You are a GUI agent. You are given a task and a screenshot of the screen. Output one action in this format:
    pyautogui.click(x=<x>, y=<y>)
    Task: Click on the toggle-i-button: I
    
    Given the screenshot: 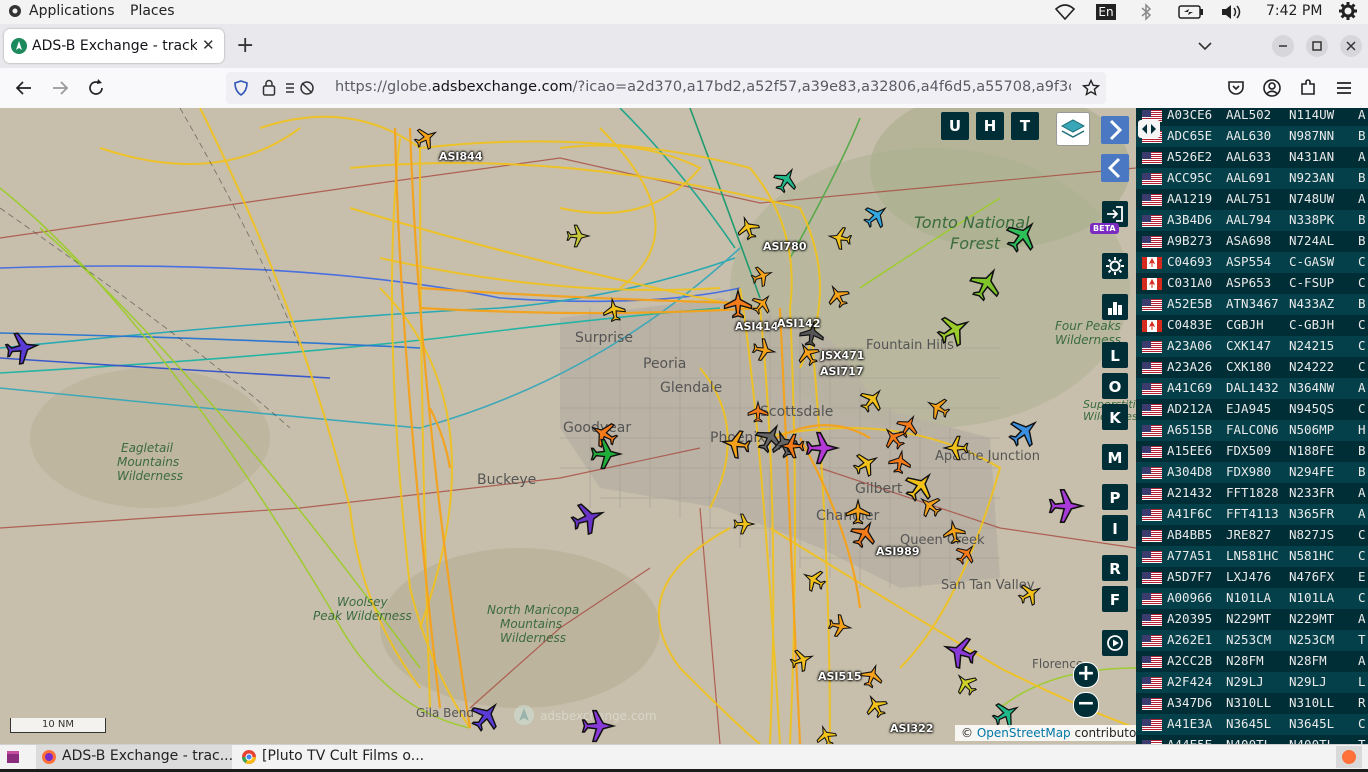 What is the action you would take?
    pyautogui.click(x=1115, y=528)
    